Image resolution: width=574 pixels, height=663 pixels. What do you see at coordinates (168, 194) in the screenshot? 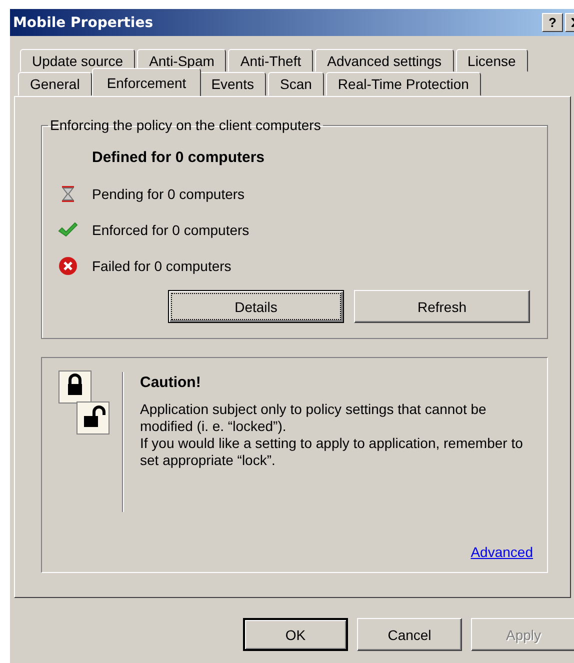
I see `status-text: Pending for 0 computers` at bounding box center [168, 194].